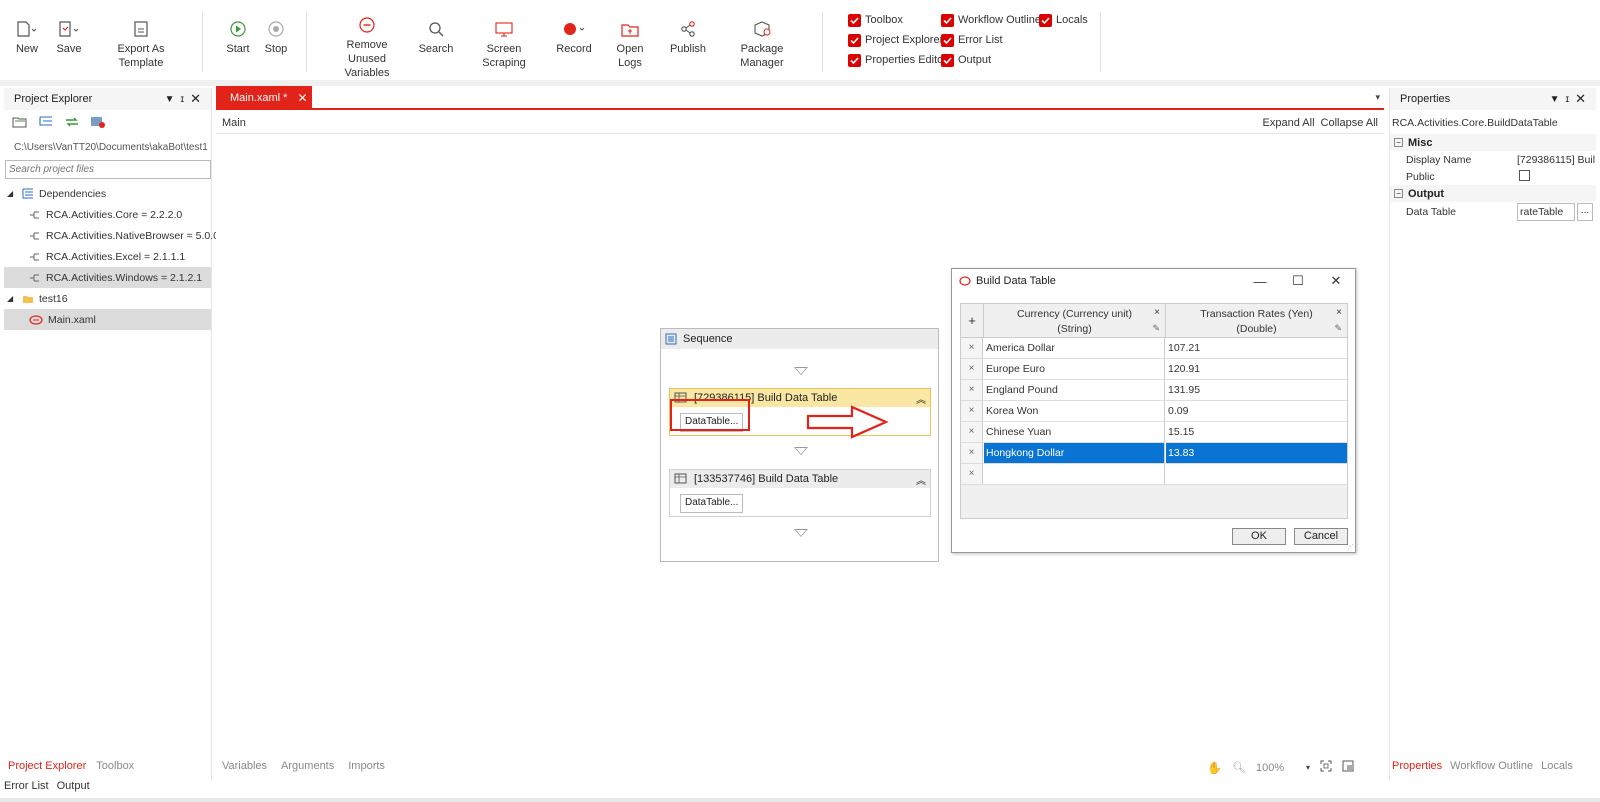 The width and height of the screenshot is (1600, 802). Describe the element at coordinates (367, 40) in the screenshot. I see `remove-unused-variables-button: Remove Unused Variables` at that location.